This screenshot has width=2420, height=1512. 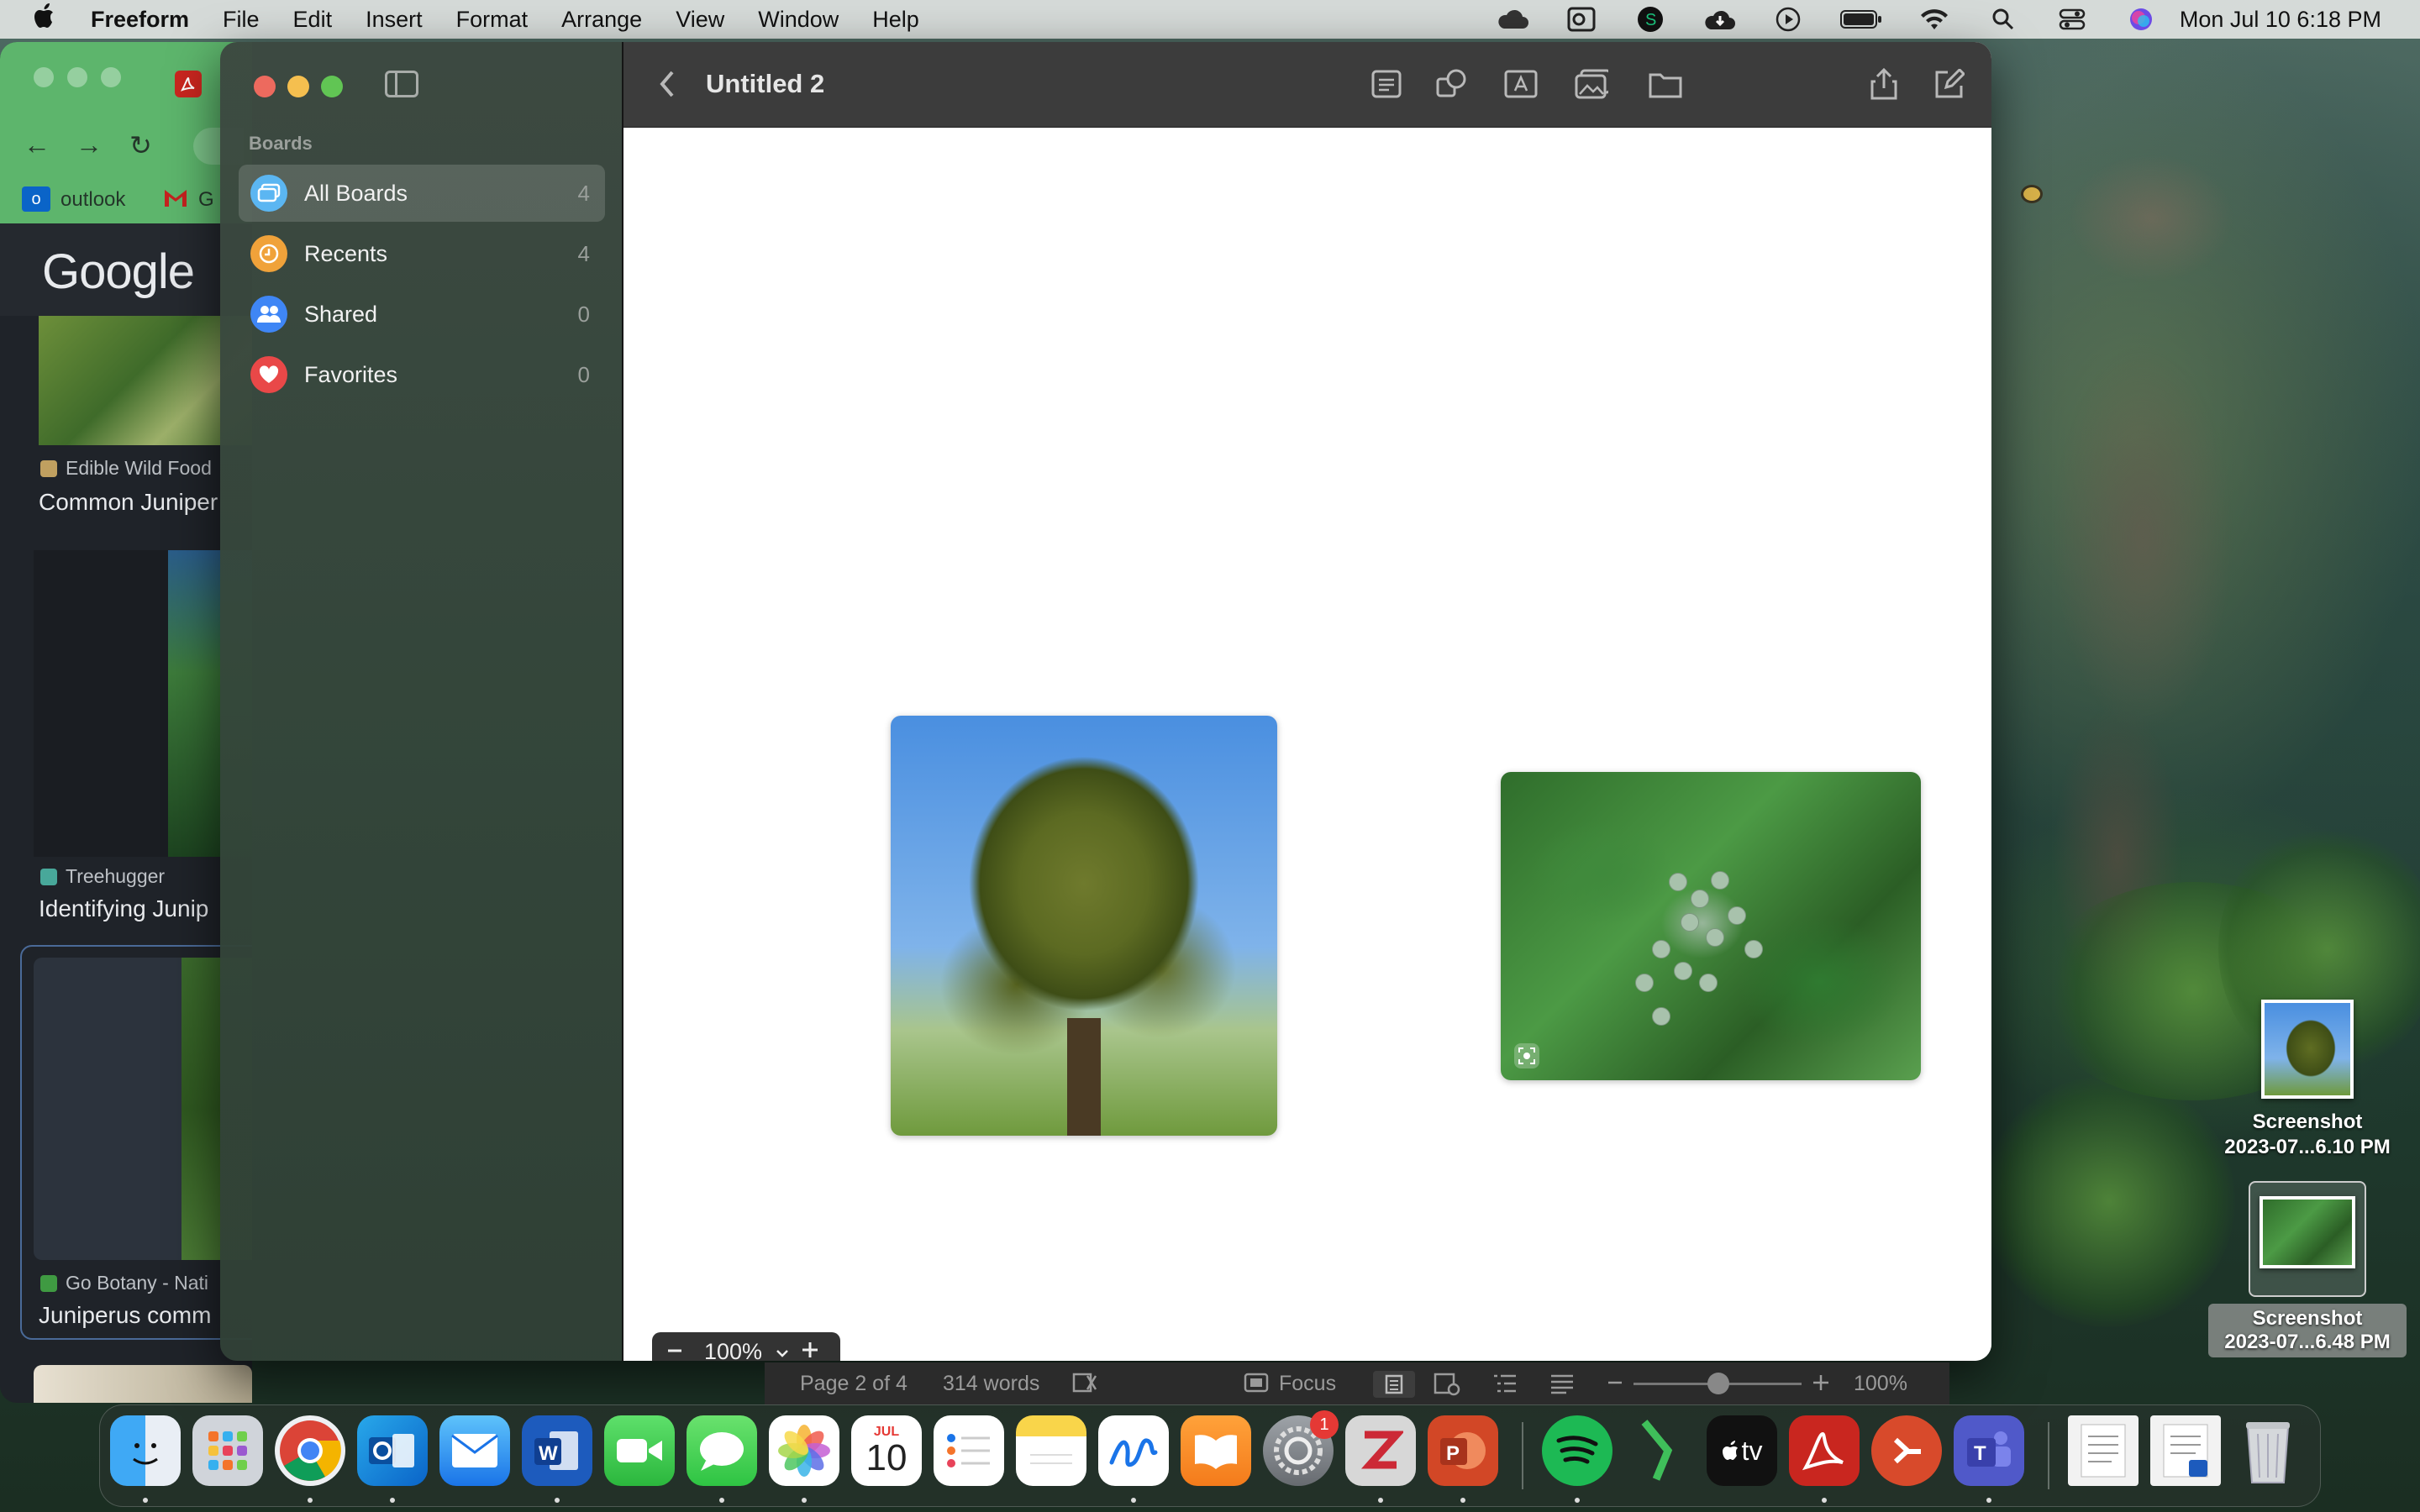 I want to click on draft-view-icon, so click(x=1562, y=1386).